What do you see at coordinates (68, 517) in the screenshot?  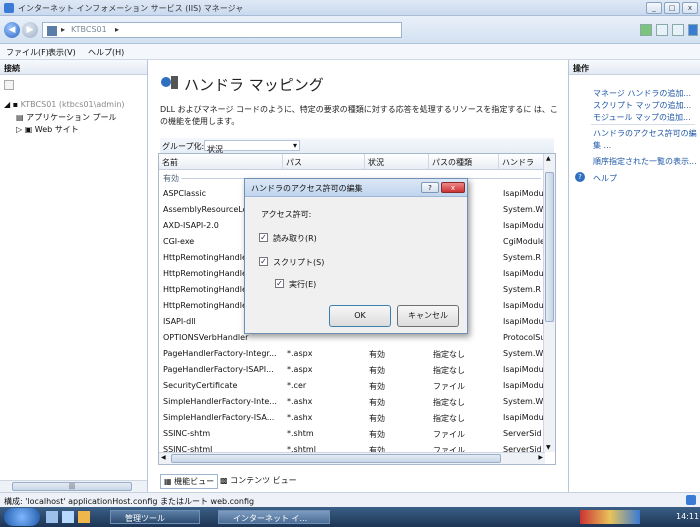 I see `quicklaunch-explorer-icon` at bounding box center [68, 517].